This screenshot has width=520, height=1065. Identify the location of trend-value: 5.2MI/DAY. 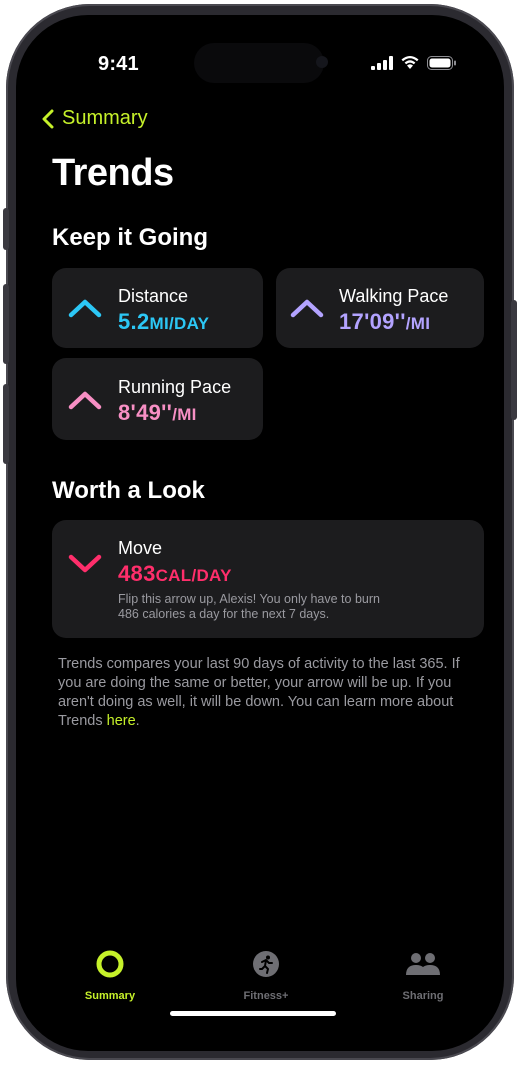
(164, 321).